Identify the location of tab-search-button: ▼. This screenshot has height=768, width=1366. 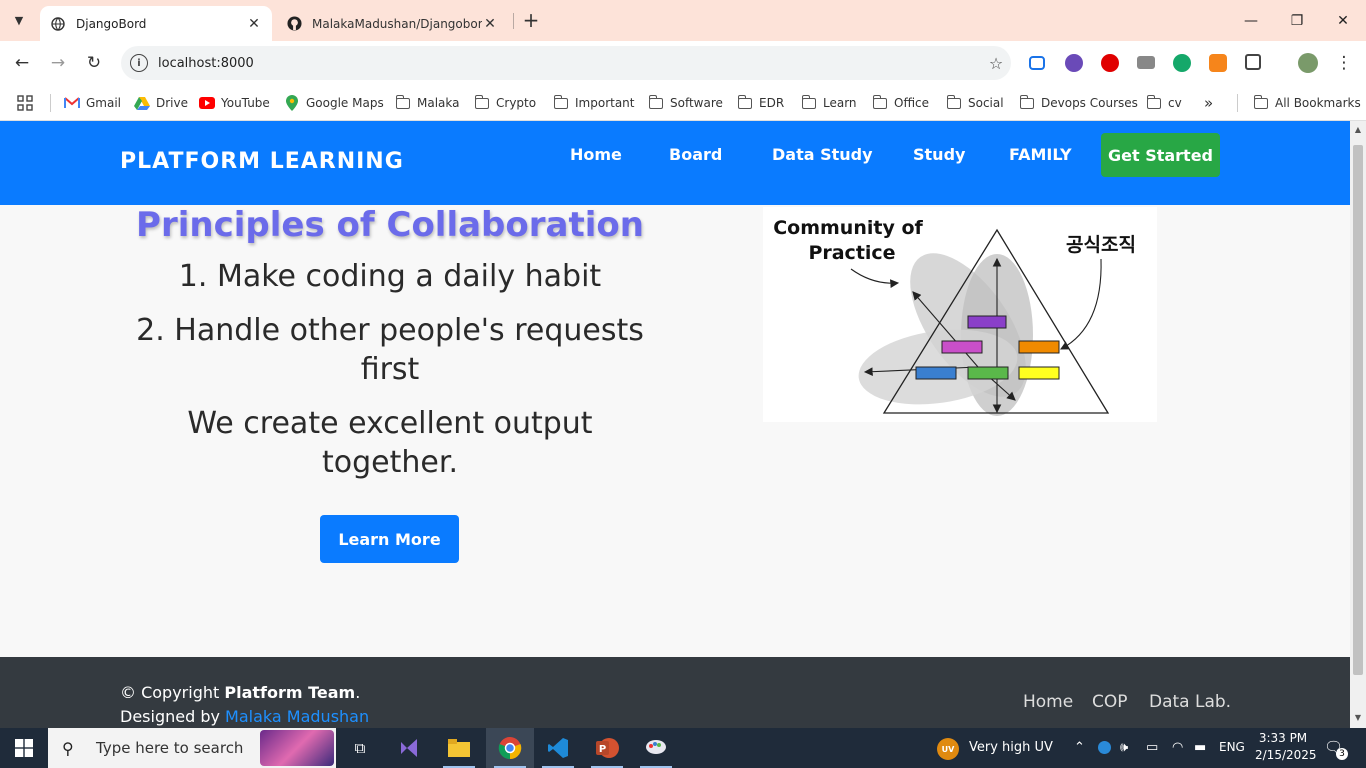
(19, 20).